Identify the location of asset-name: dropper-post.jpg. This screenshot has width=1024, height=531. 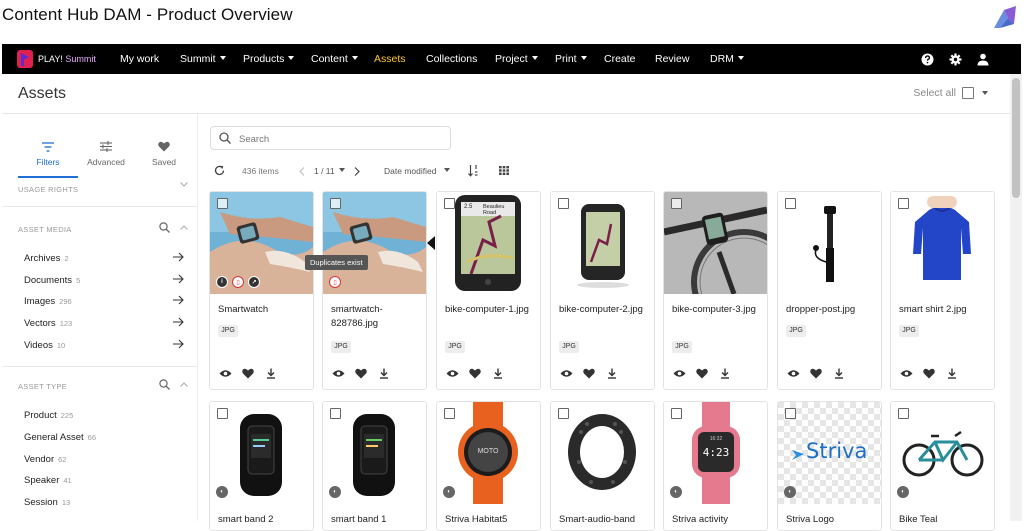
(832, 310).